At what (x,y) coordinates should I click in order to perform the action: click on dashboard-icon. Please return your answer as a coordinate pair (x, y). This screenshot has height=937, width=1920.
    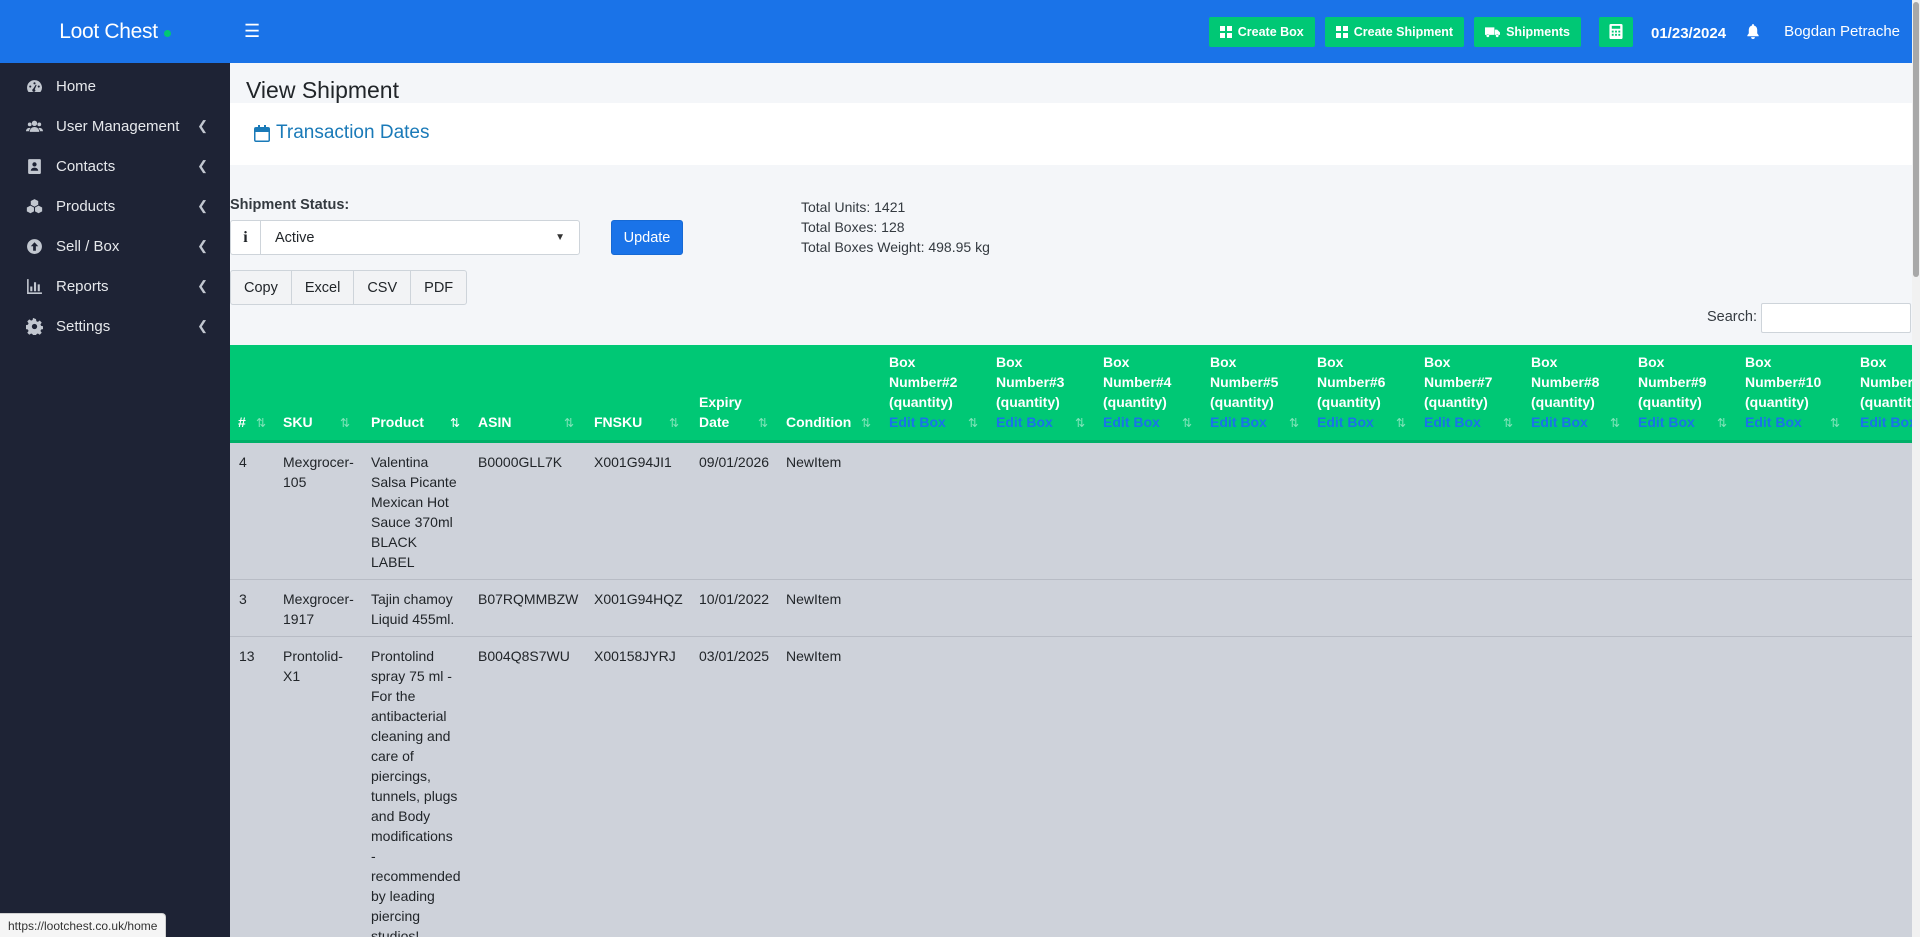
    Looking at the image, I should click on (41, 86).